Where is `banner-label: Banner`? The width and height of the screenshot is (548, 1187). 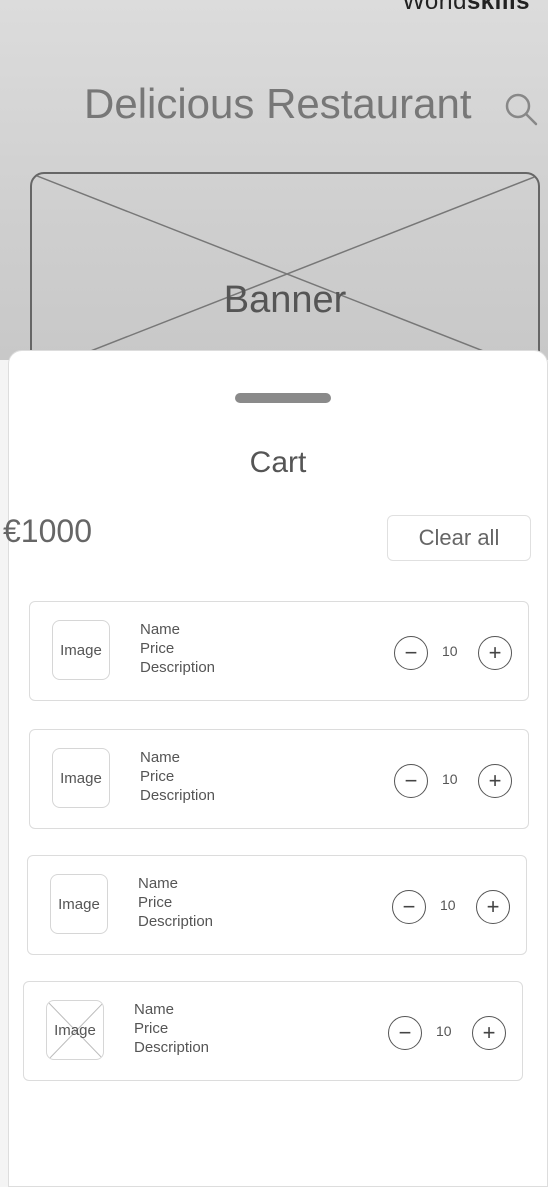
banner-label: Banner is located at coordinates (285, 300).